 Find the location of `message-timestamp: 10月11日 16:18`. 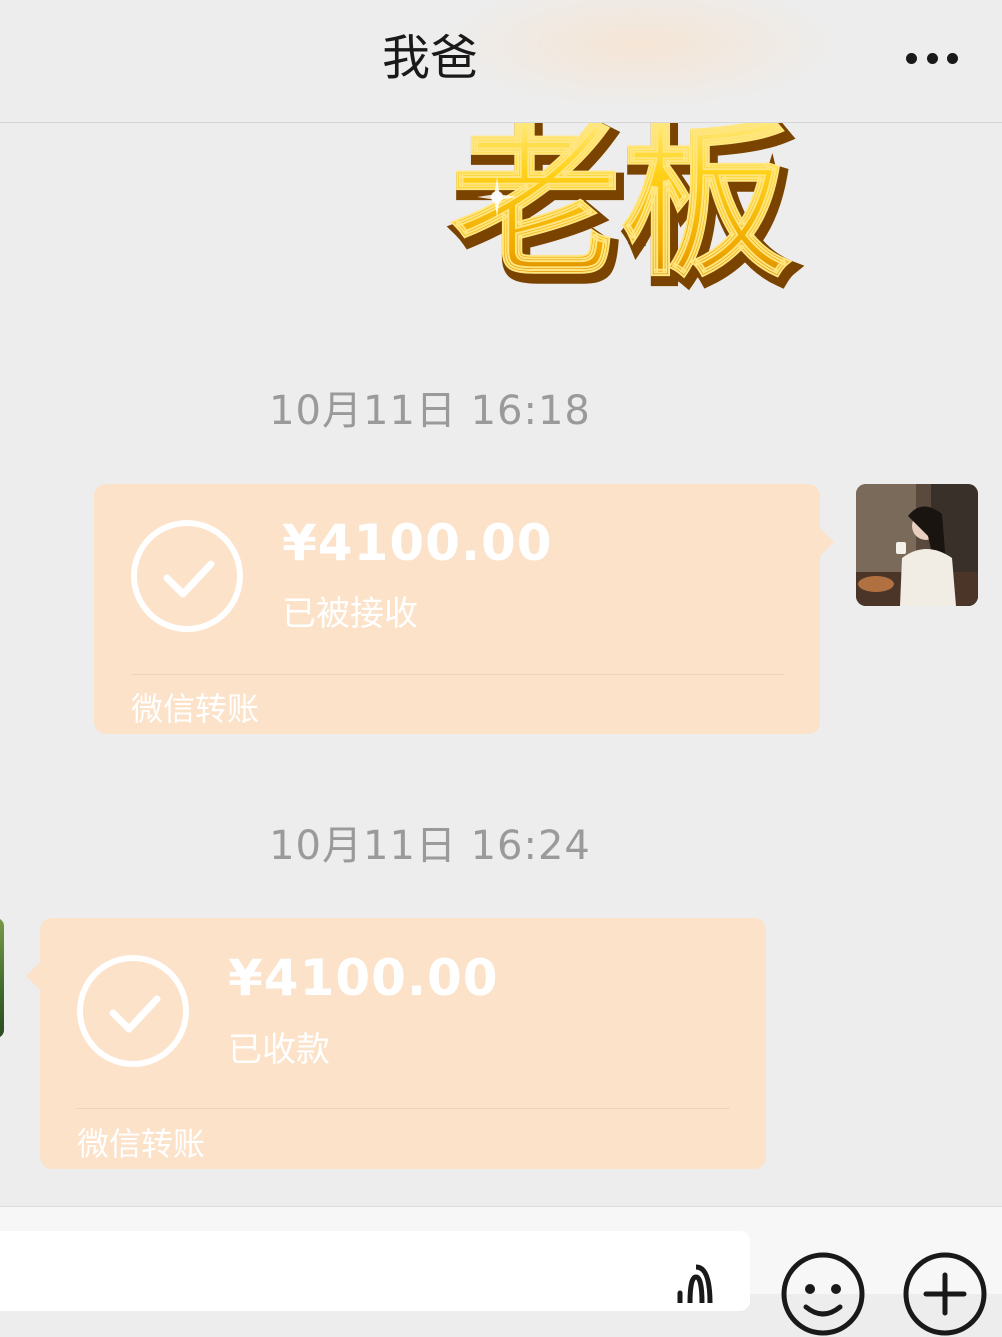

message-timestamp: 10月11日 16:18 is located at coordinates (430, 411).